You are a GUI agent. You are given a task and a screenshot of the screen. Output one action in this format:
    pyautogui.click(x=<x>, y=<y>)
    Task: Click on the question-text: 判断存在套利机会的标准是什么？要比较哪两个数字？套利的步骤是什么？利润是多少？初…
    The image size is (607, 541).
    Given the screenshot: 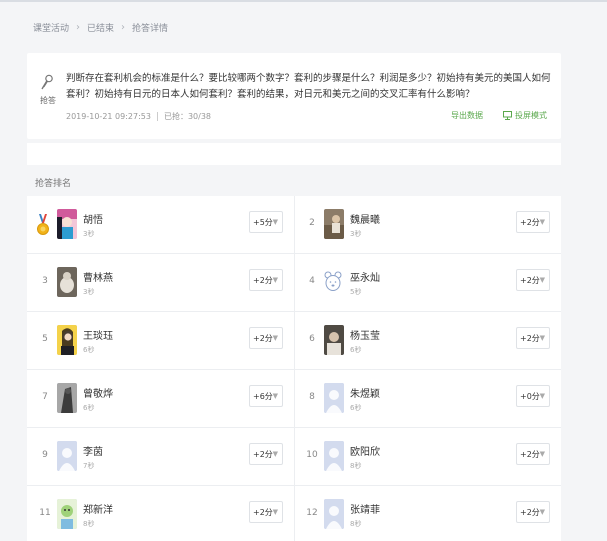 What is the action you would take?
    pyautogui.click(x=308, y=86)
    